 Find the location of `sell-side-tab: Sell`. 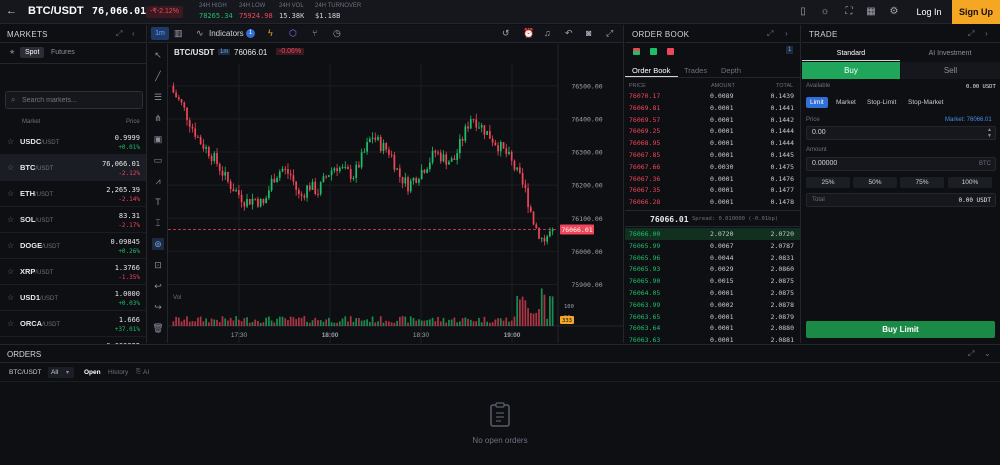

sell-side-tab: Sell is located at coordinates (950, 70).